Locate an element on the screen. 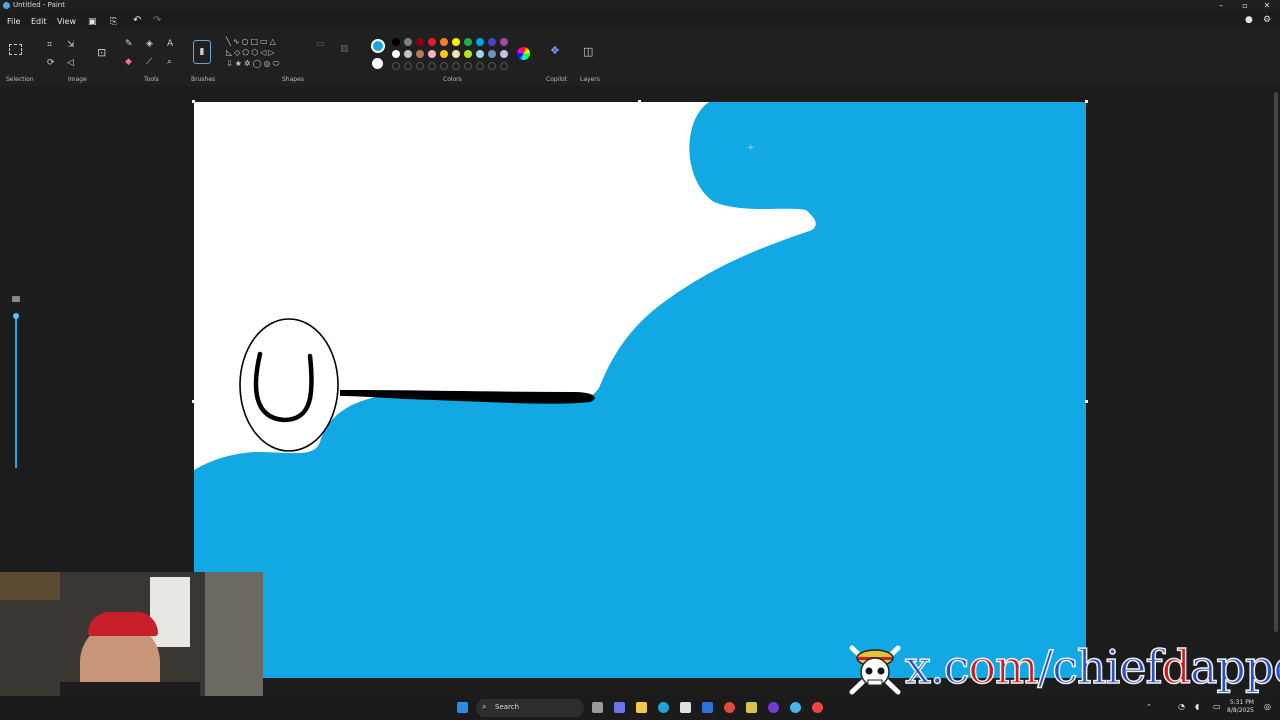 Image resolution: width=1280 pixels, height=720 pixels. canvas-resize-handle-right is located at coordinates (1086, 401).